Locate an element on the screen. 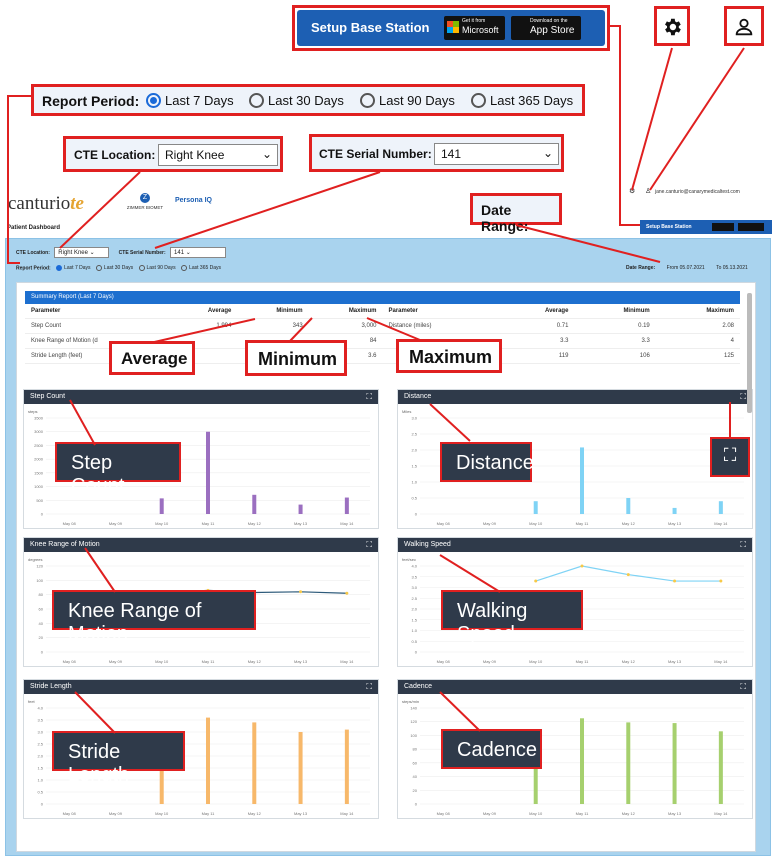  y-tick-label: 40 is located at coordinates (415, 776).